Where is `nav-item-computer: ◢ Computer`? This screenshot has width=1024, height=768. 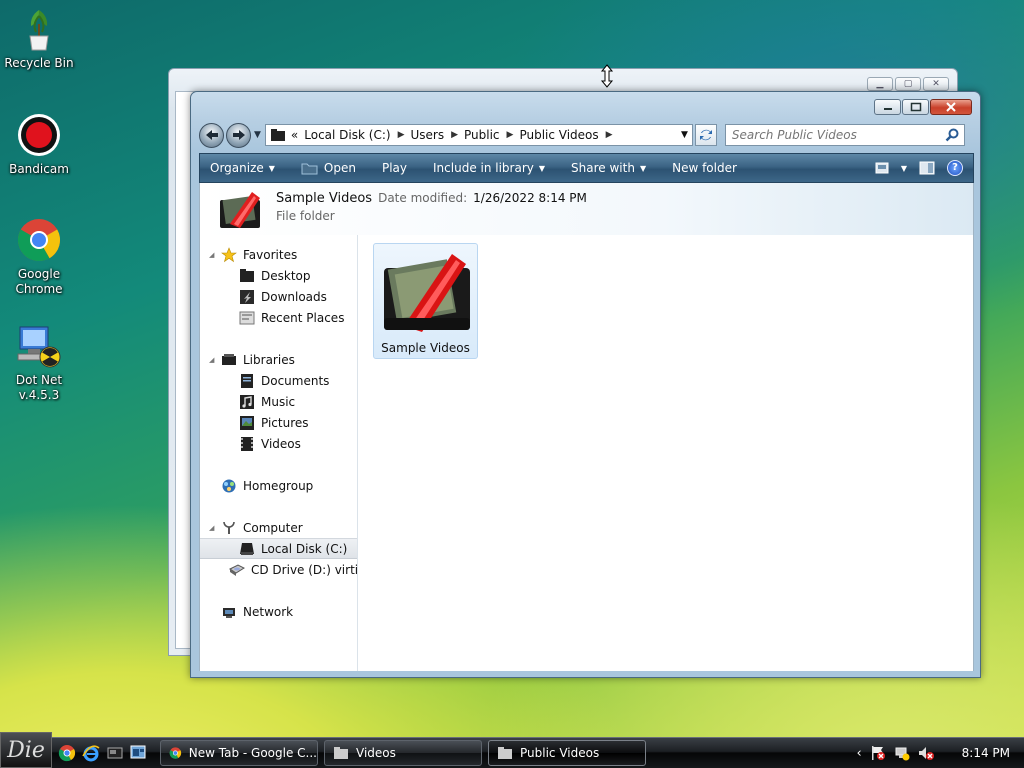 nav-item-computer: ◢ Computer is located at coordinates (278, 527).